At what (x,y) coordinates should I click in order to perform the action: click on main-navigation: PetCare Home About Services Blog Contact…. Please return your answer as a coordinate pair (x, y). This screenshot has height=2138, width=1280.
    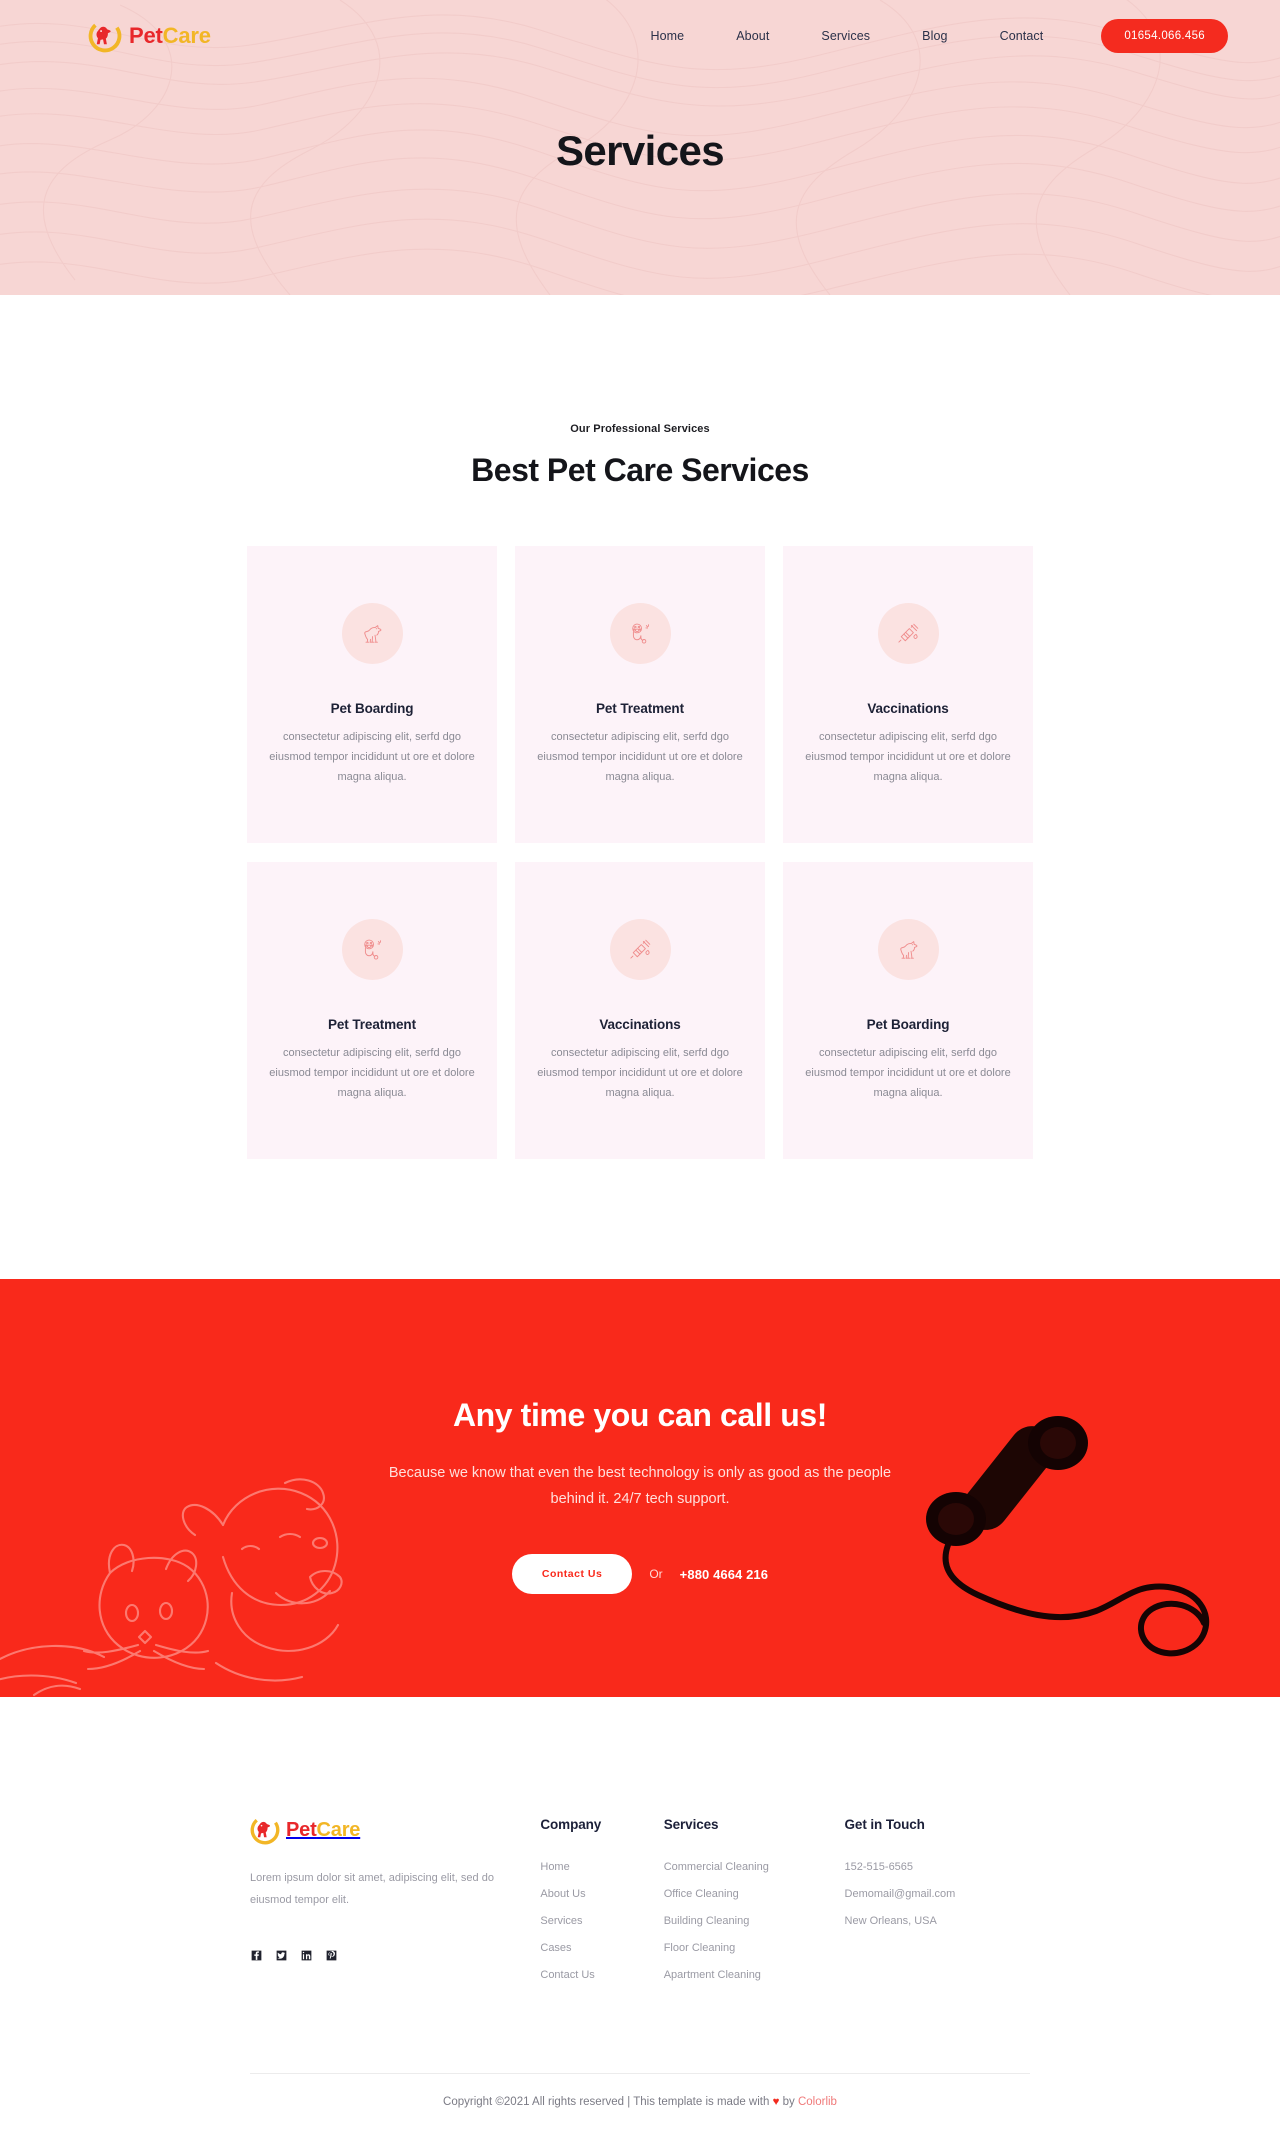
    Looking at the image, I should click on (640, 36).